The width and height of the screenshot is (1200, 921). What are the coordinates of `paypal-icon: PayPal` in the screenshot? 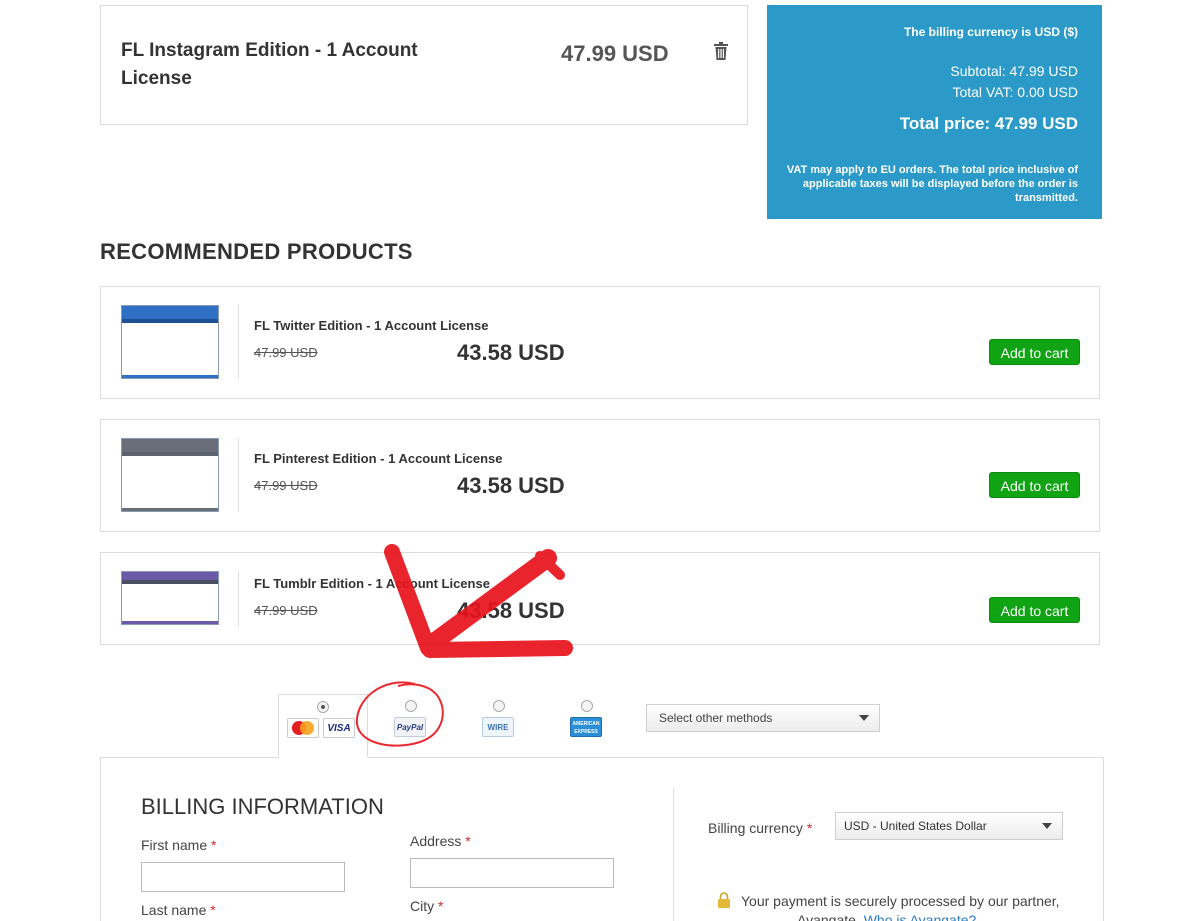 It's located at (410, 727).